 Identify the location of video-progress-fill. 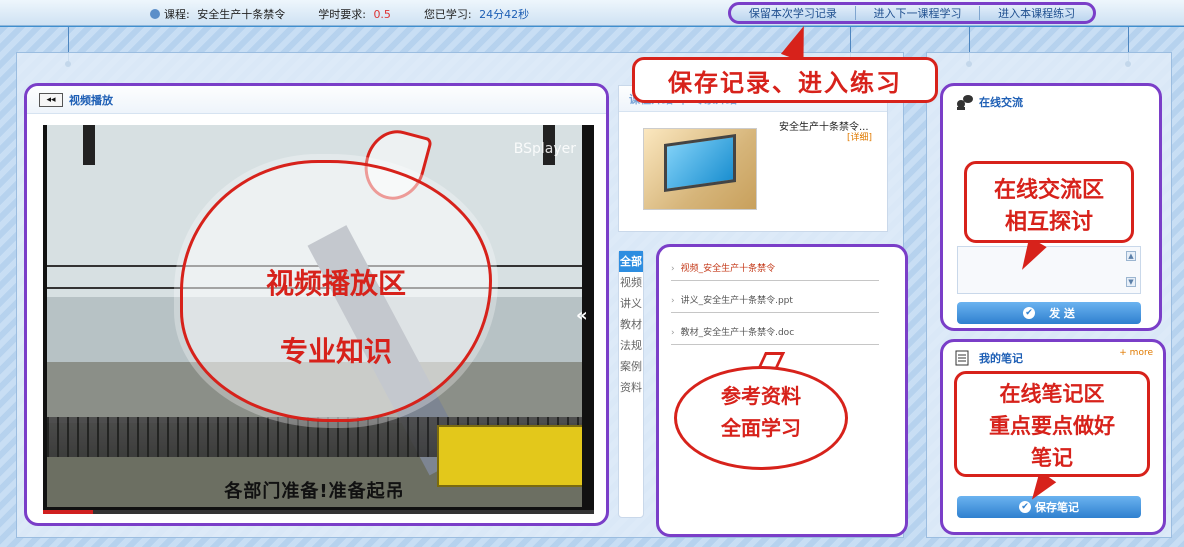
(68, 512).